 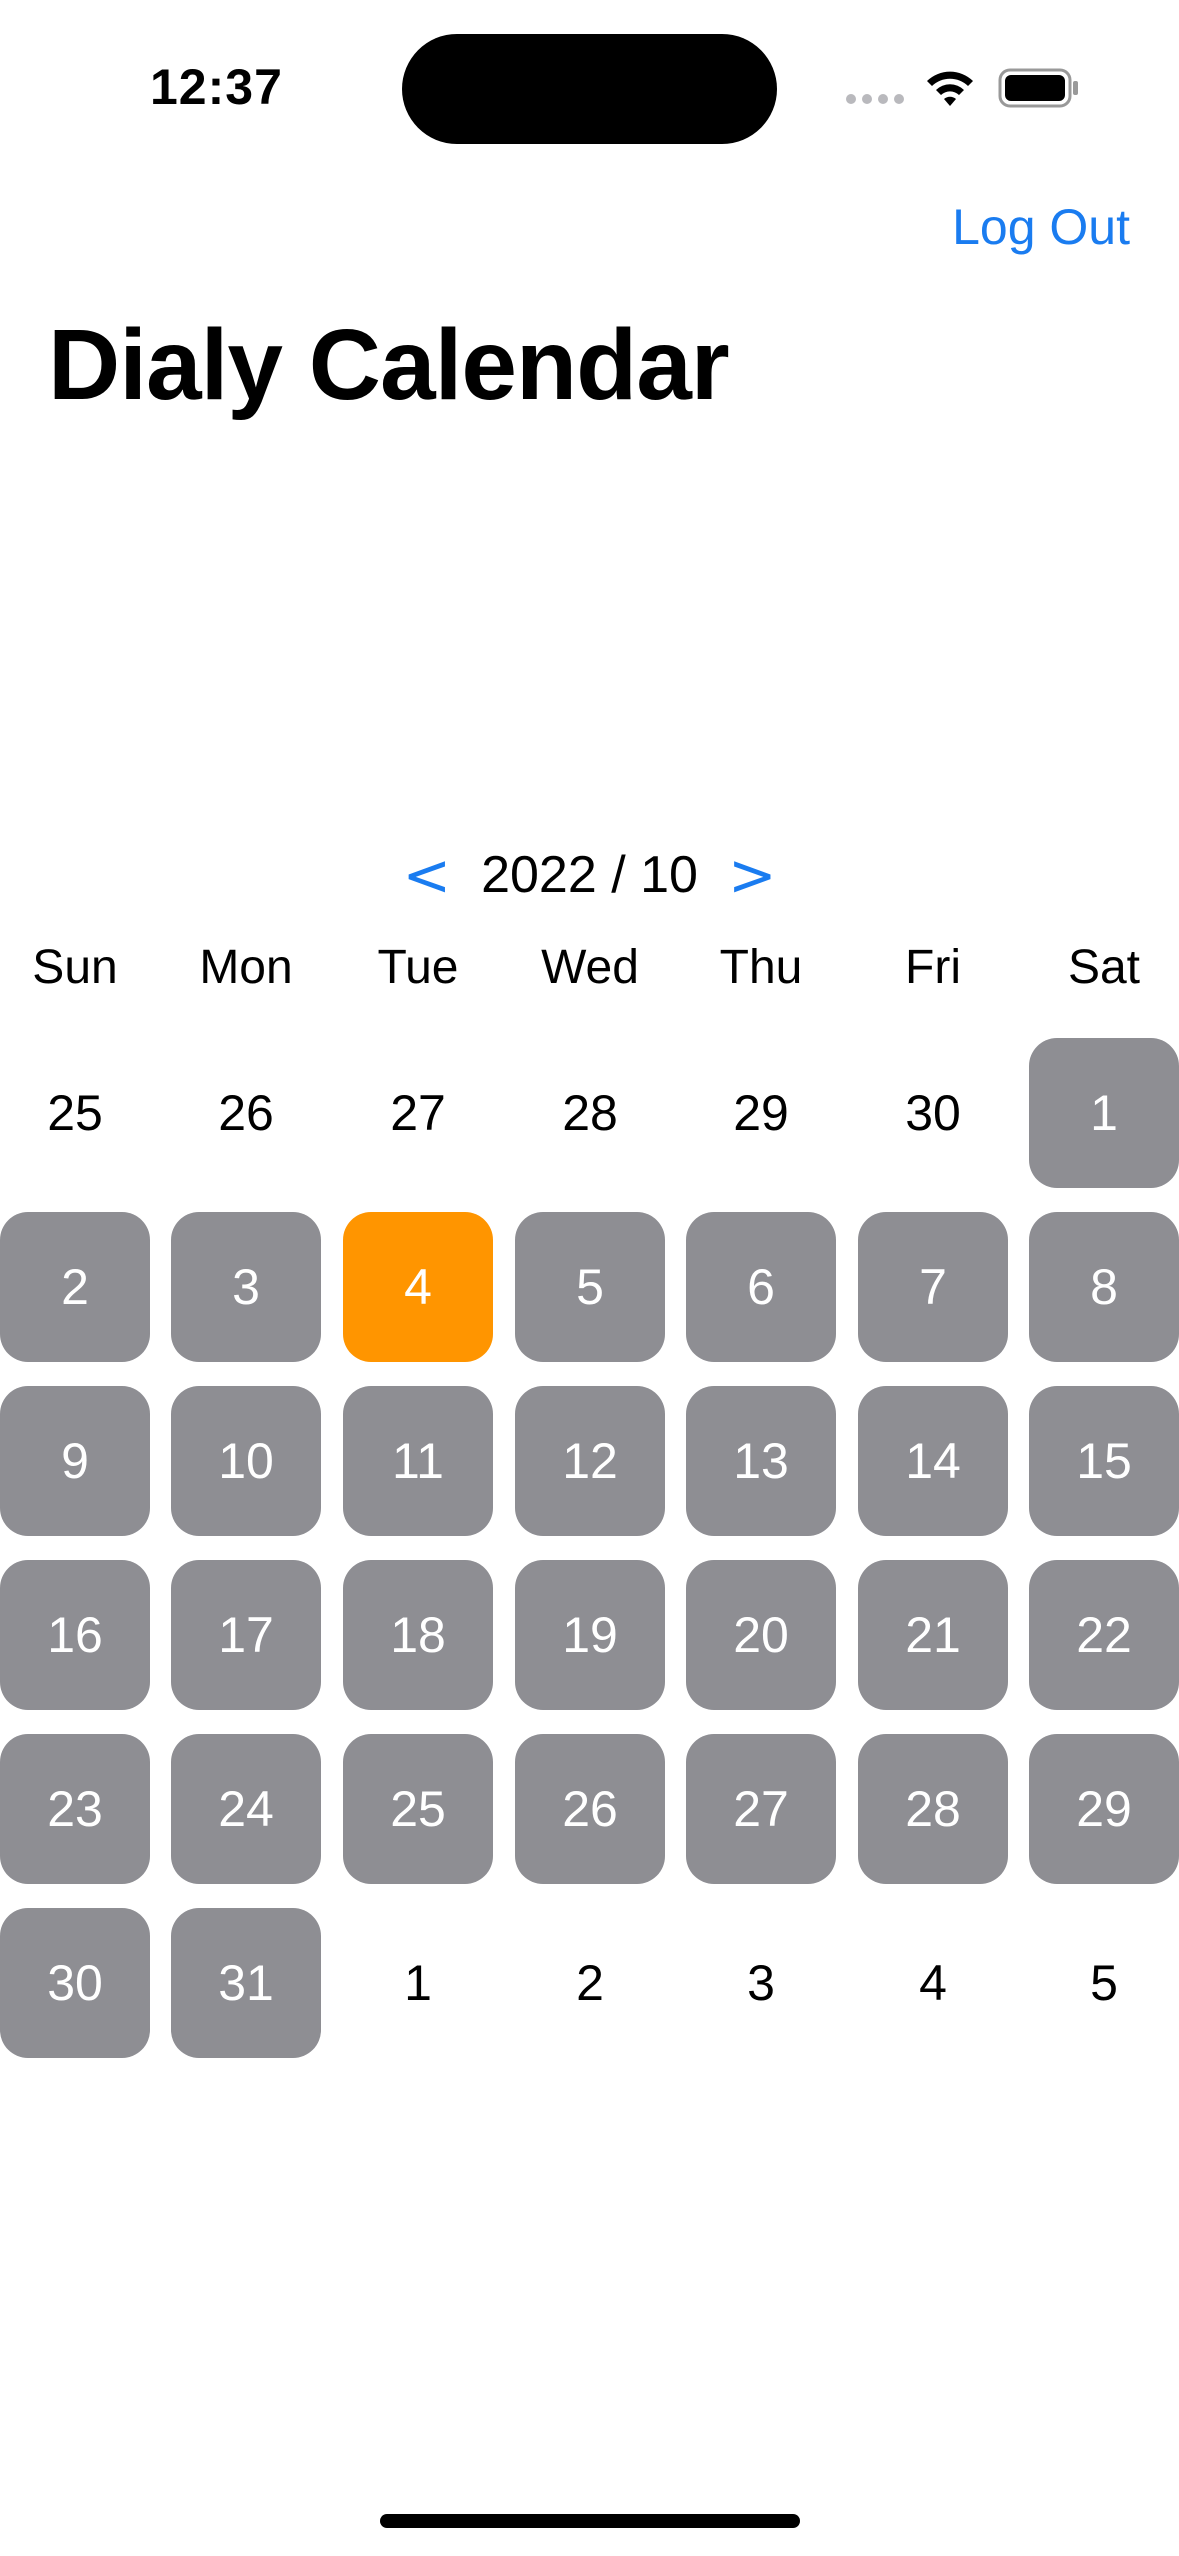 I want to click on day-cell-outside-month: 4, so click(x=933, y=1983).